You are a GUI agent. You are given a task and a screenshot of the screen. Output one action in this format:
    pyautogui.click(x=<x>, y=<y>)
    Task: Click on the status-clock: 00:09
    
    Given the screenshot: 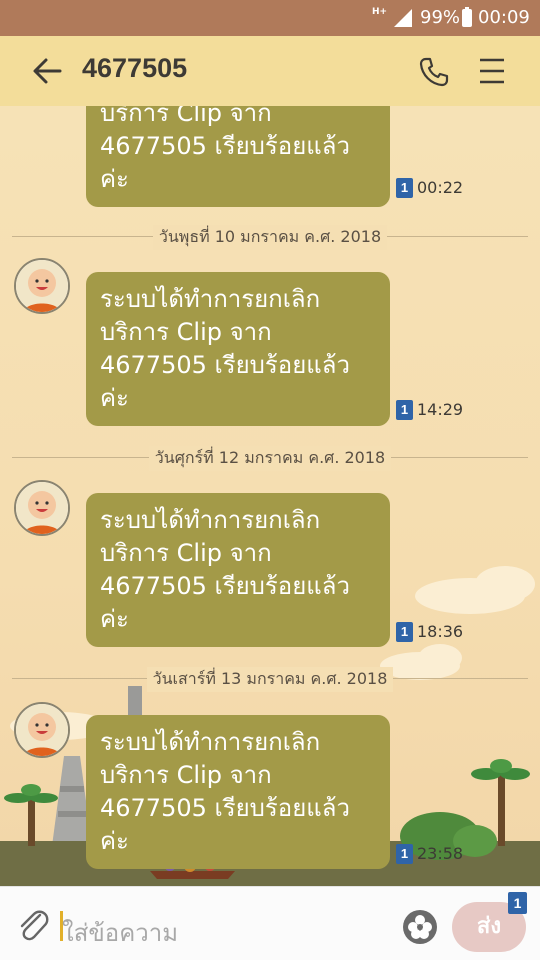 What is the action you would take?
    pyautogui.click(x=504, y=17)
    